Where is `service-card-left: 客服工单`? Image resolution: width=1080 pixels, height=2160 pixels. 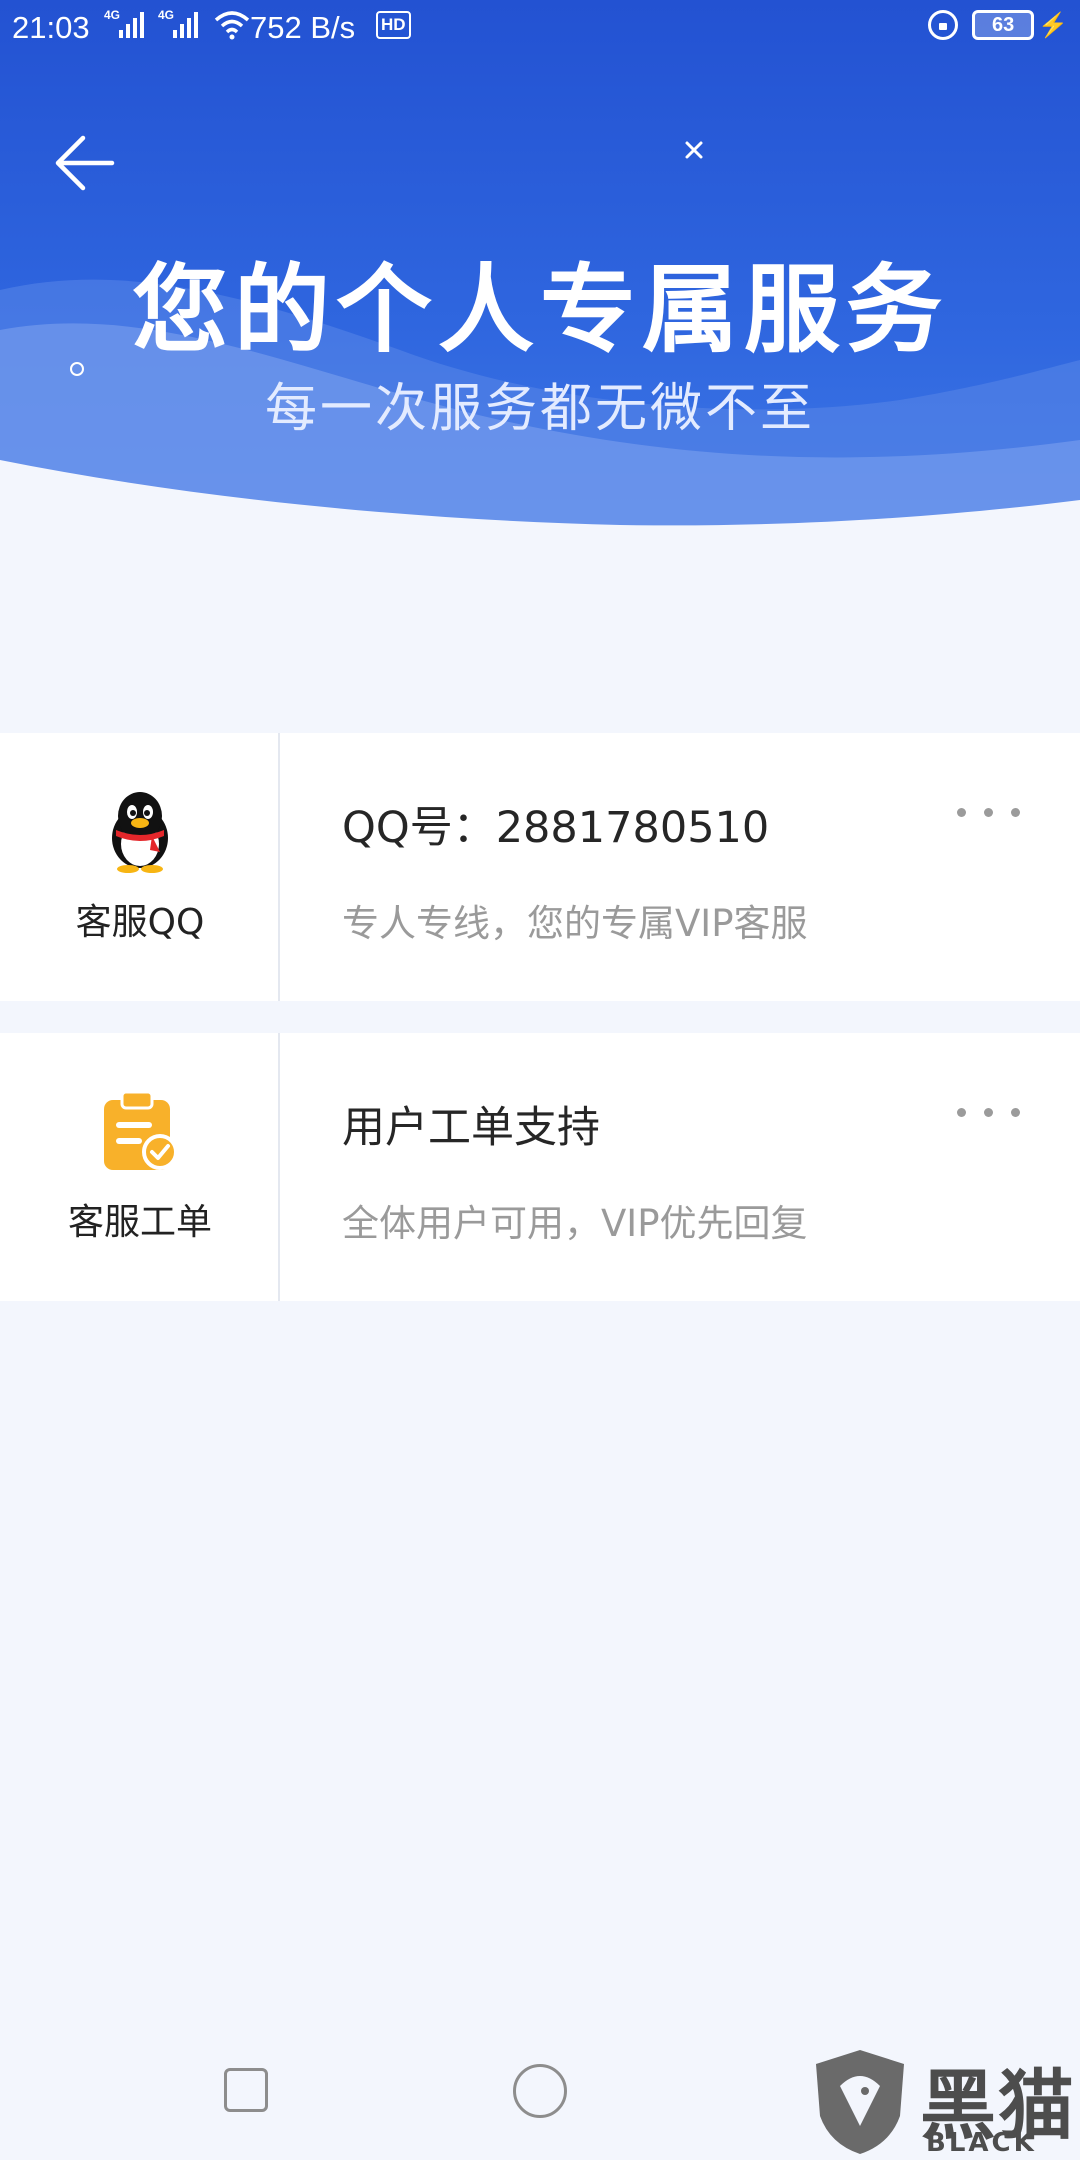 service-card-left: 客服工单 is located at coordinates (140, 1167).